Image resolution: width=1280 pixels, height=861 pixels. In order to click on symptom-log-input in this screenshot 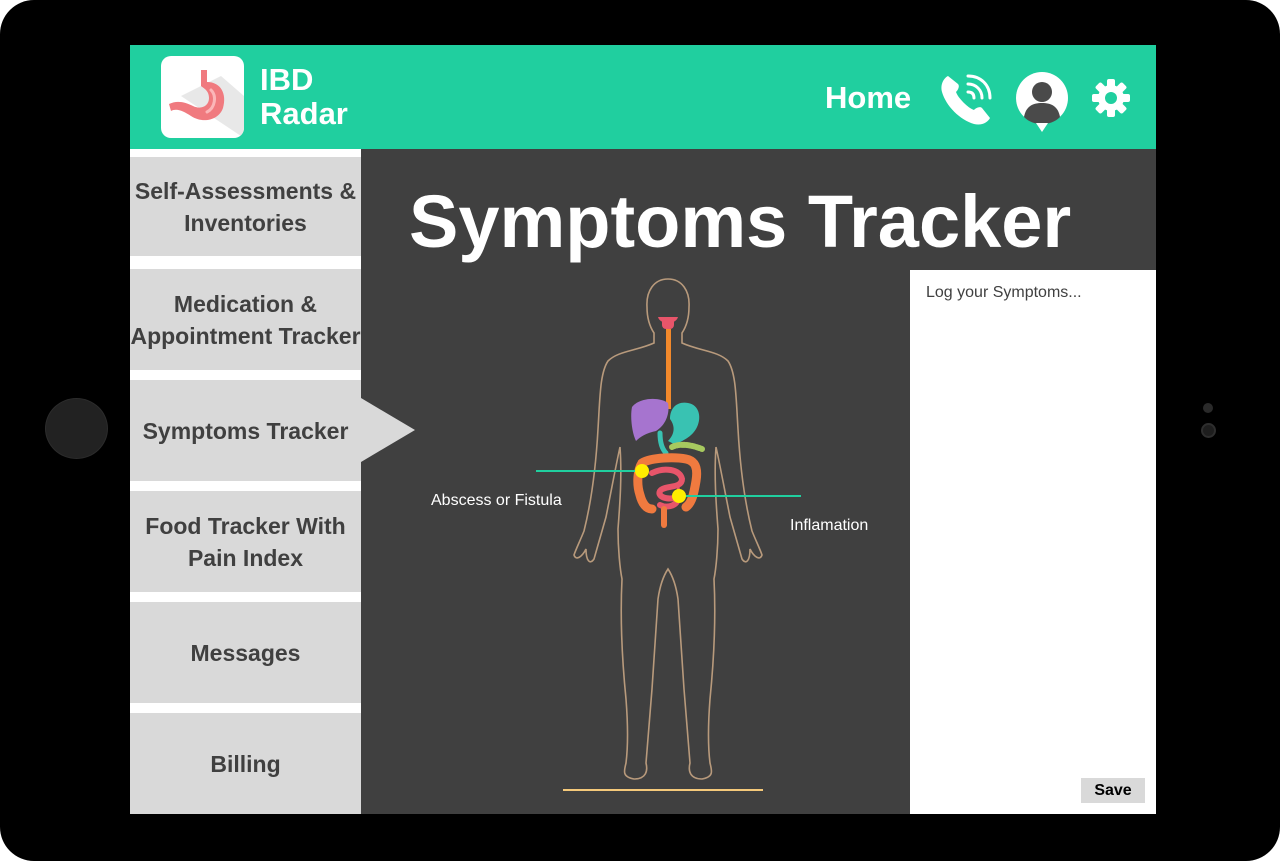, I will do `click(1033, 520)`.